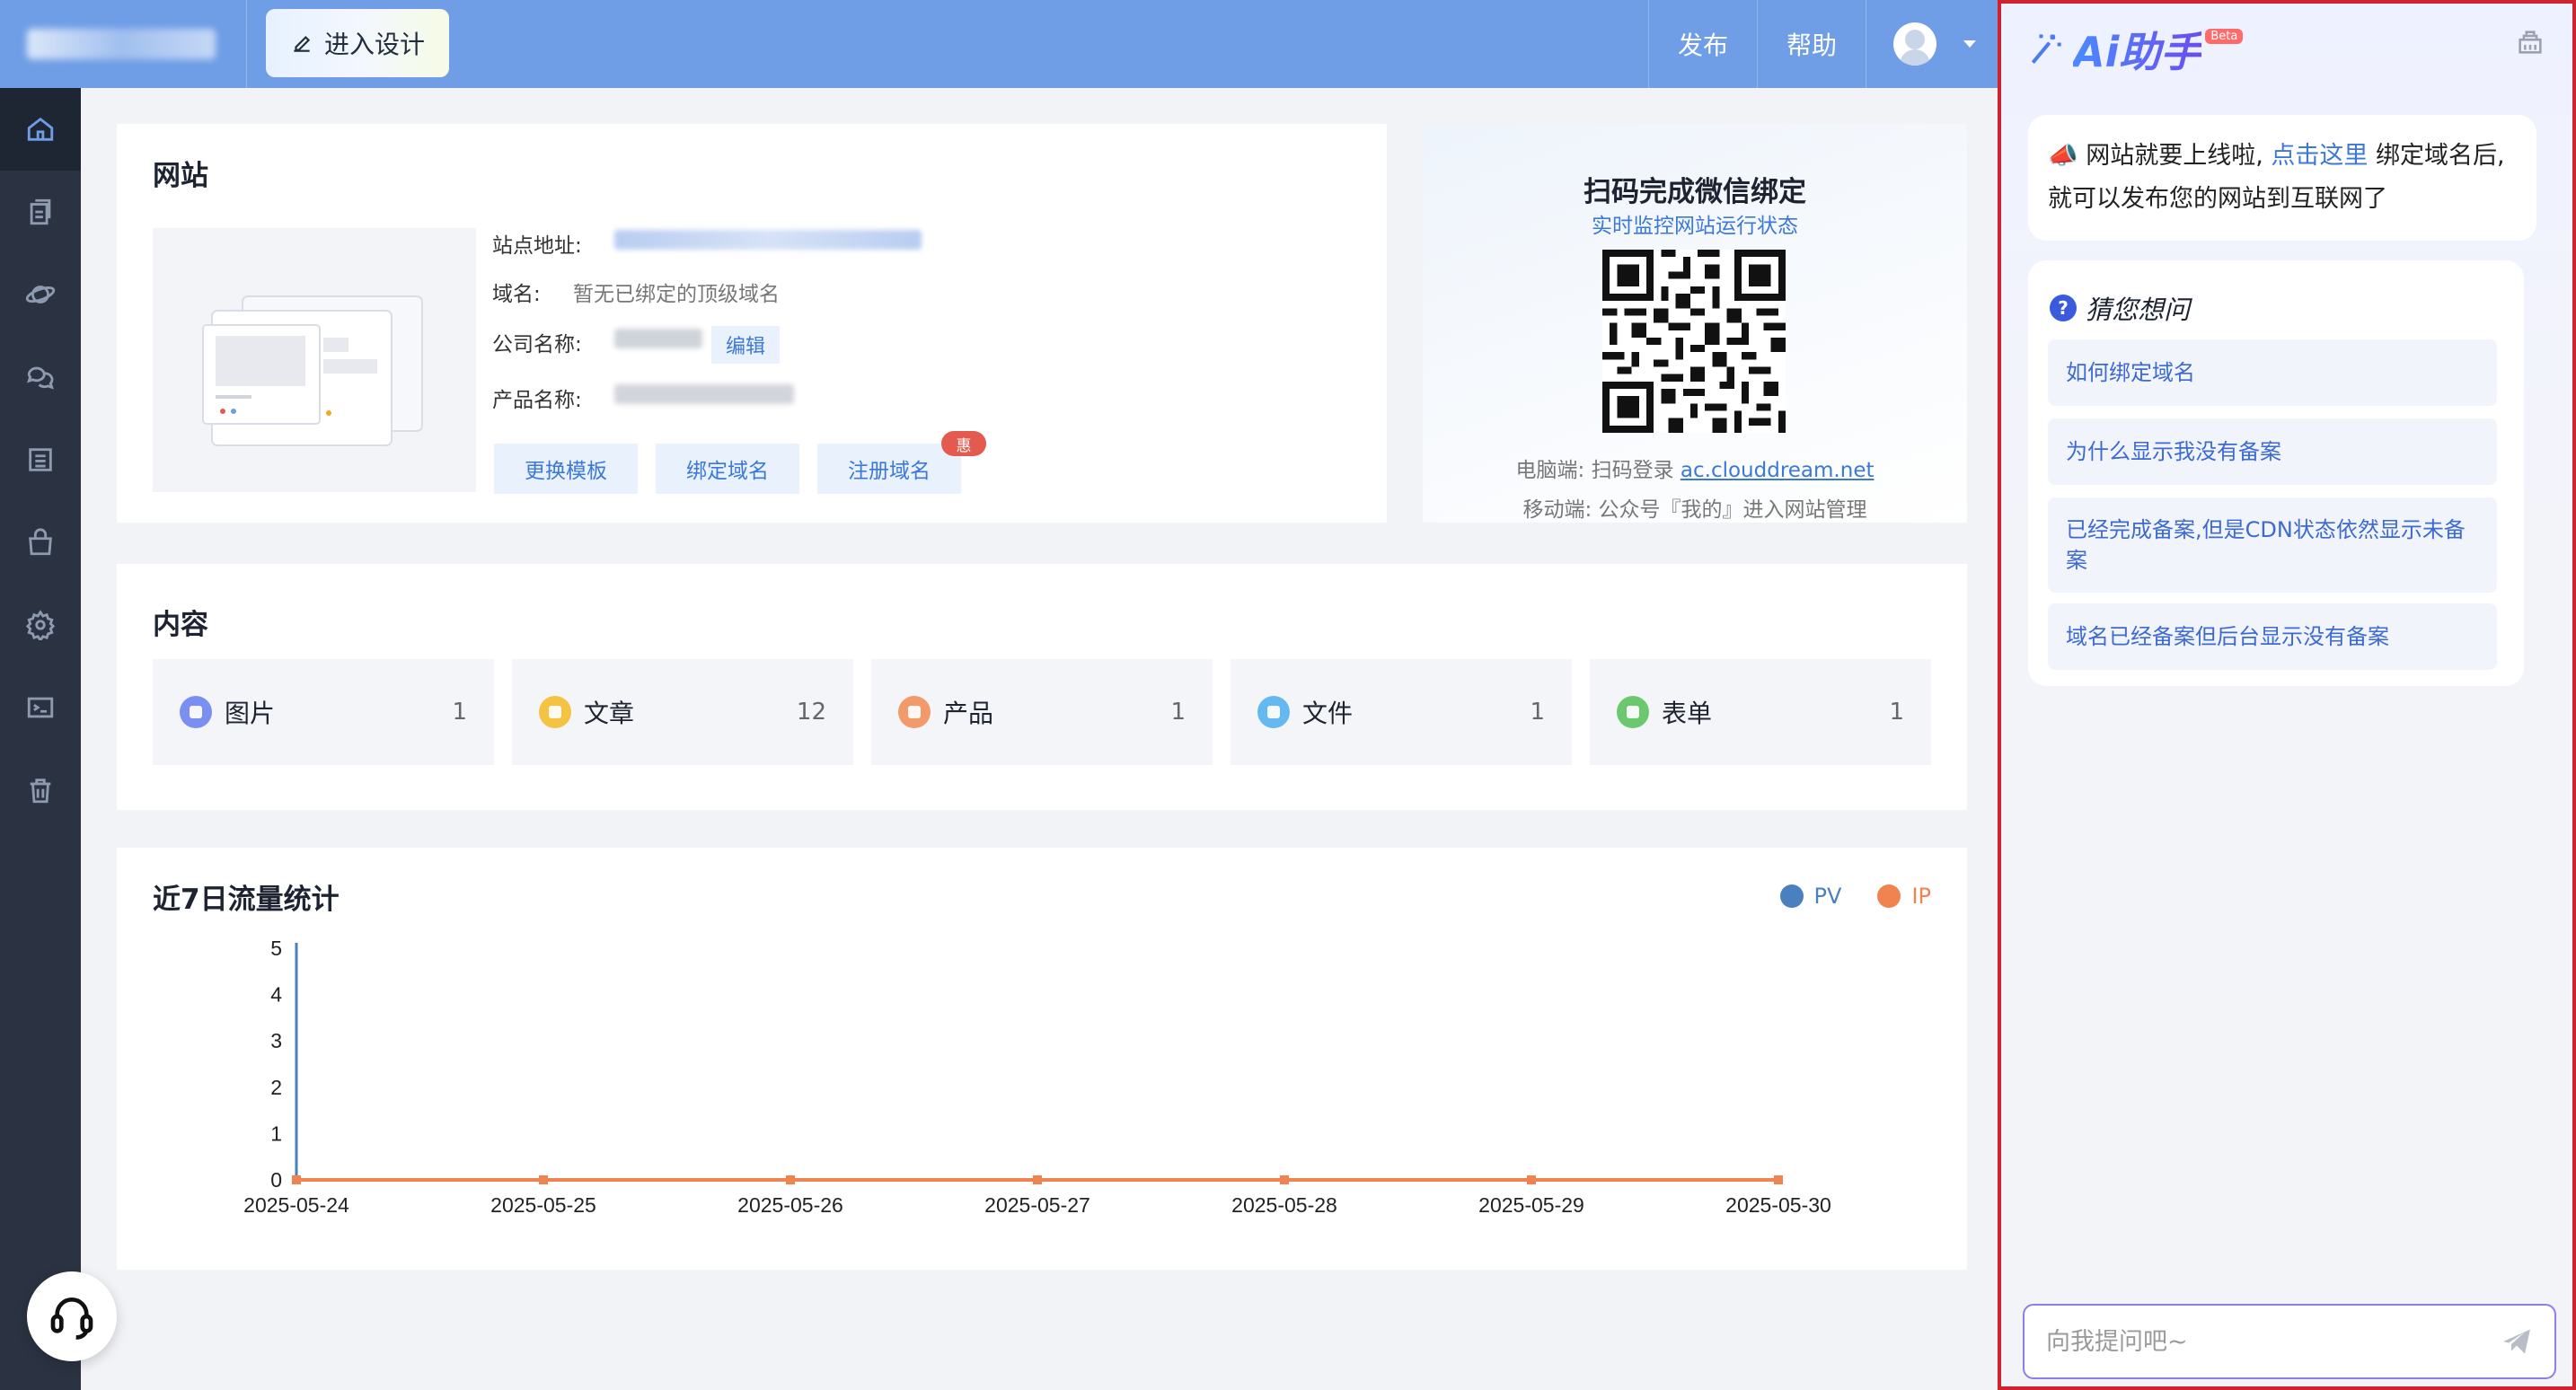 The width and height of the screenshot is (2576, 1390). I want to click on sidebar-item-home, so click(40, 129).